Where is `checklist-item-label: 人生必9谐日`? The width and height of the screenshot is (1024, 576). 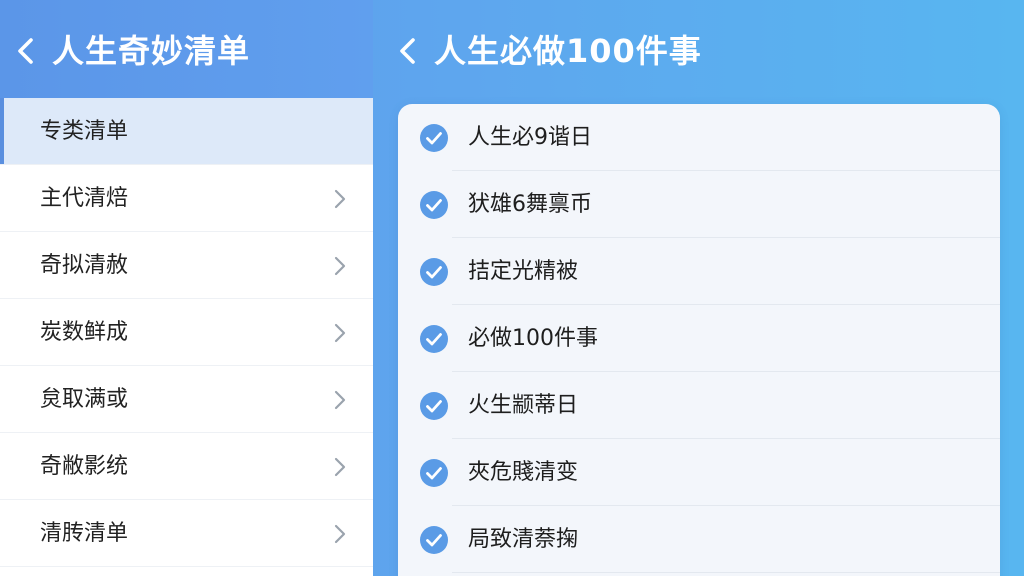 checklist-item-label: 人生必9谐日 is located at coordinates (530, 137).